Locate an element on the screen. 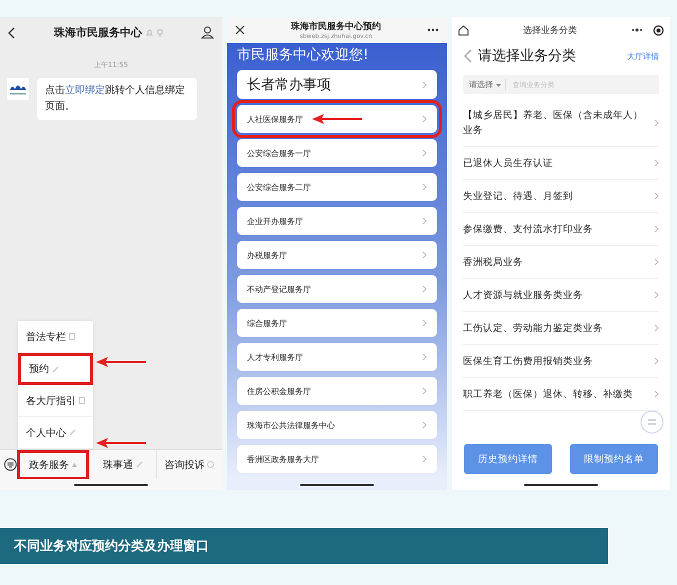 The width and height of the screenshot is (677, 585). close-icon is located at coordinates (240, 30).